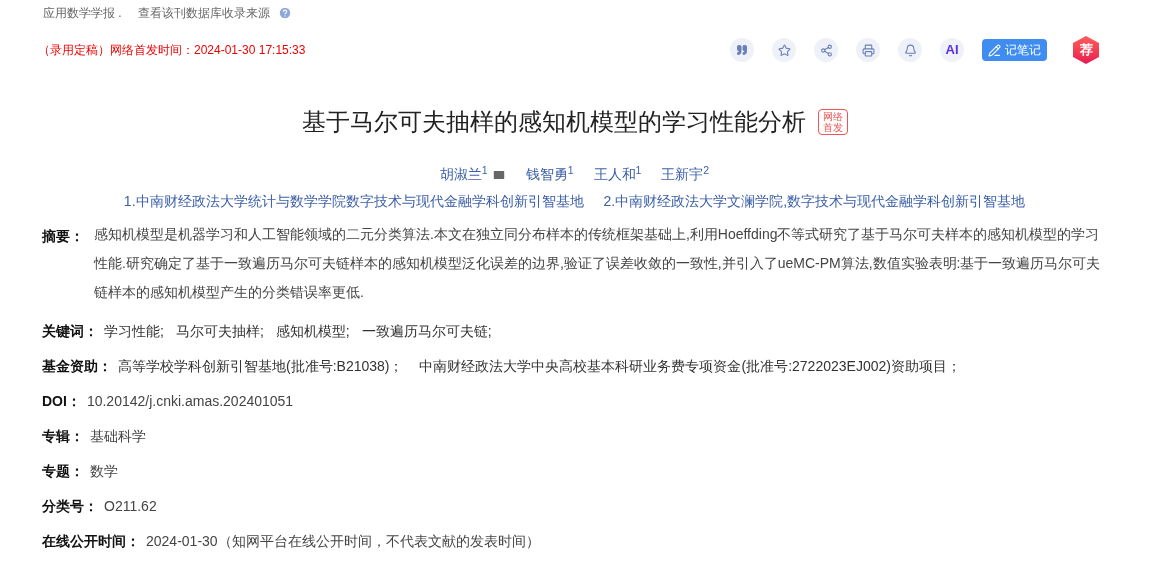 The image size is (1149, 562). I want to click on printer-icon, so click(868, 50).